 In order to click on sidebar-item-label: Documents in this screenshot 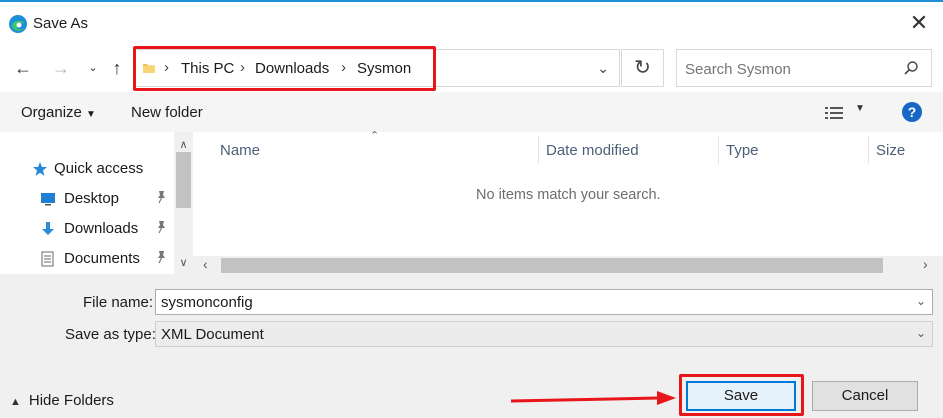, I will do `click(102, 258)`.